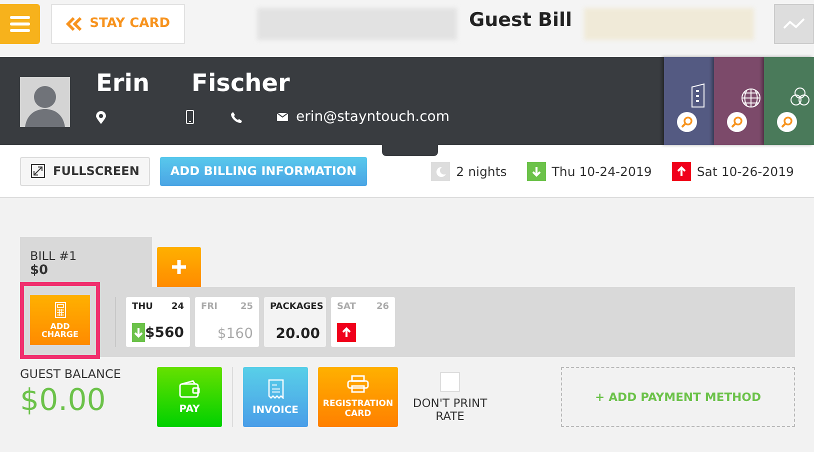  I want to click on bill-amount: $0, so click(40, 270).